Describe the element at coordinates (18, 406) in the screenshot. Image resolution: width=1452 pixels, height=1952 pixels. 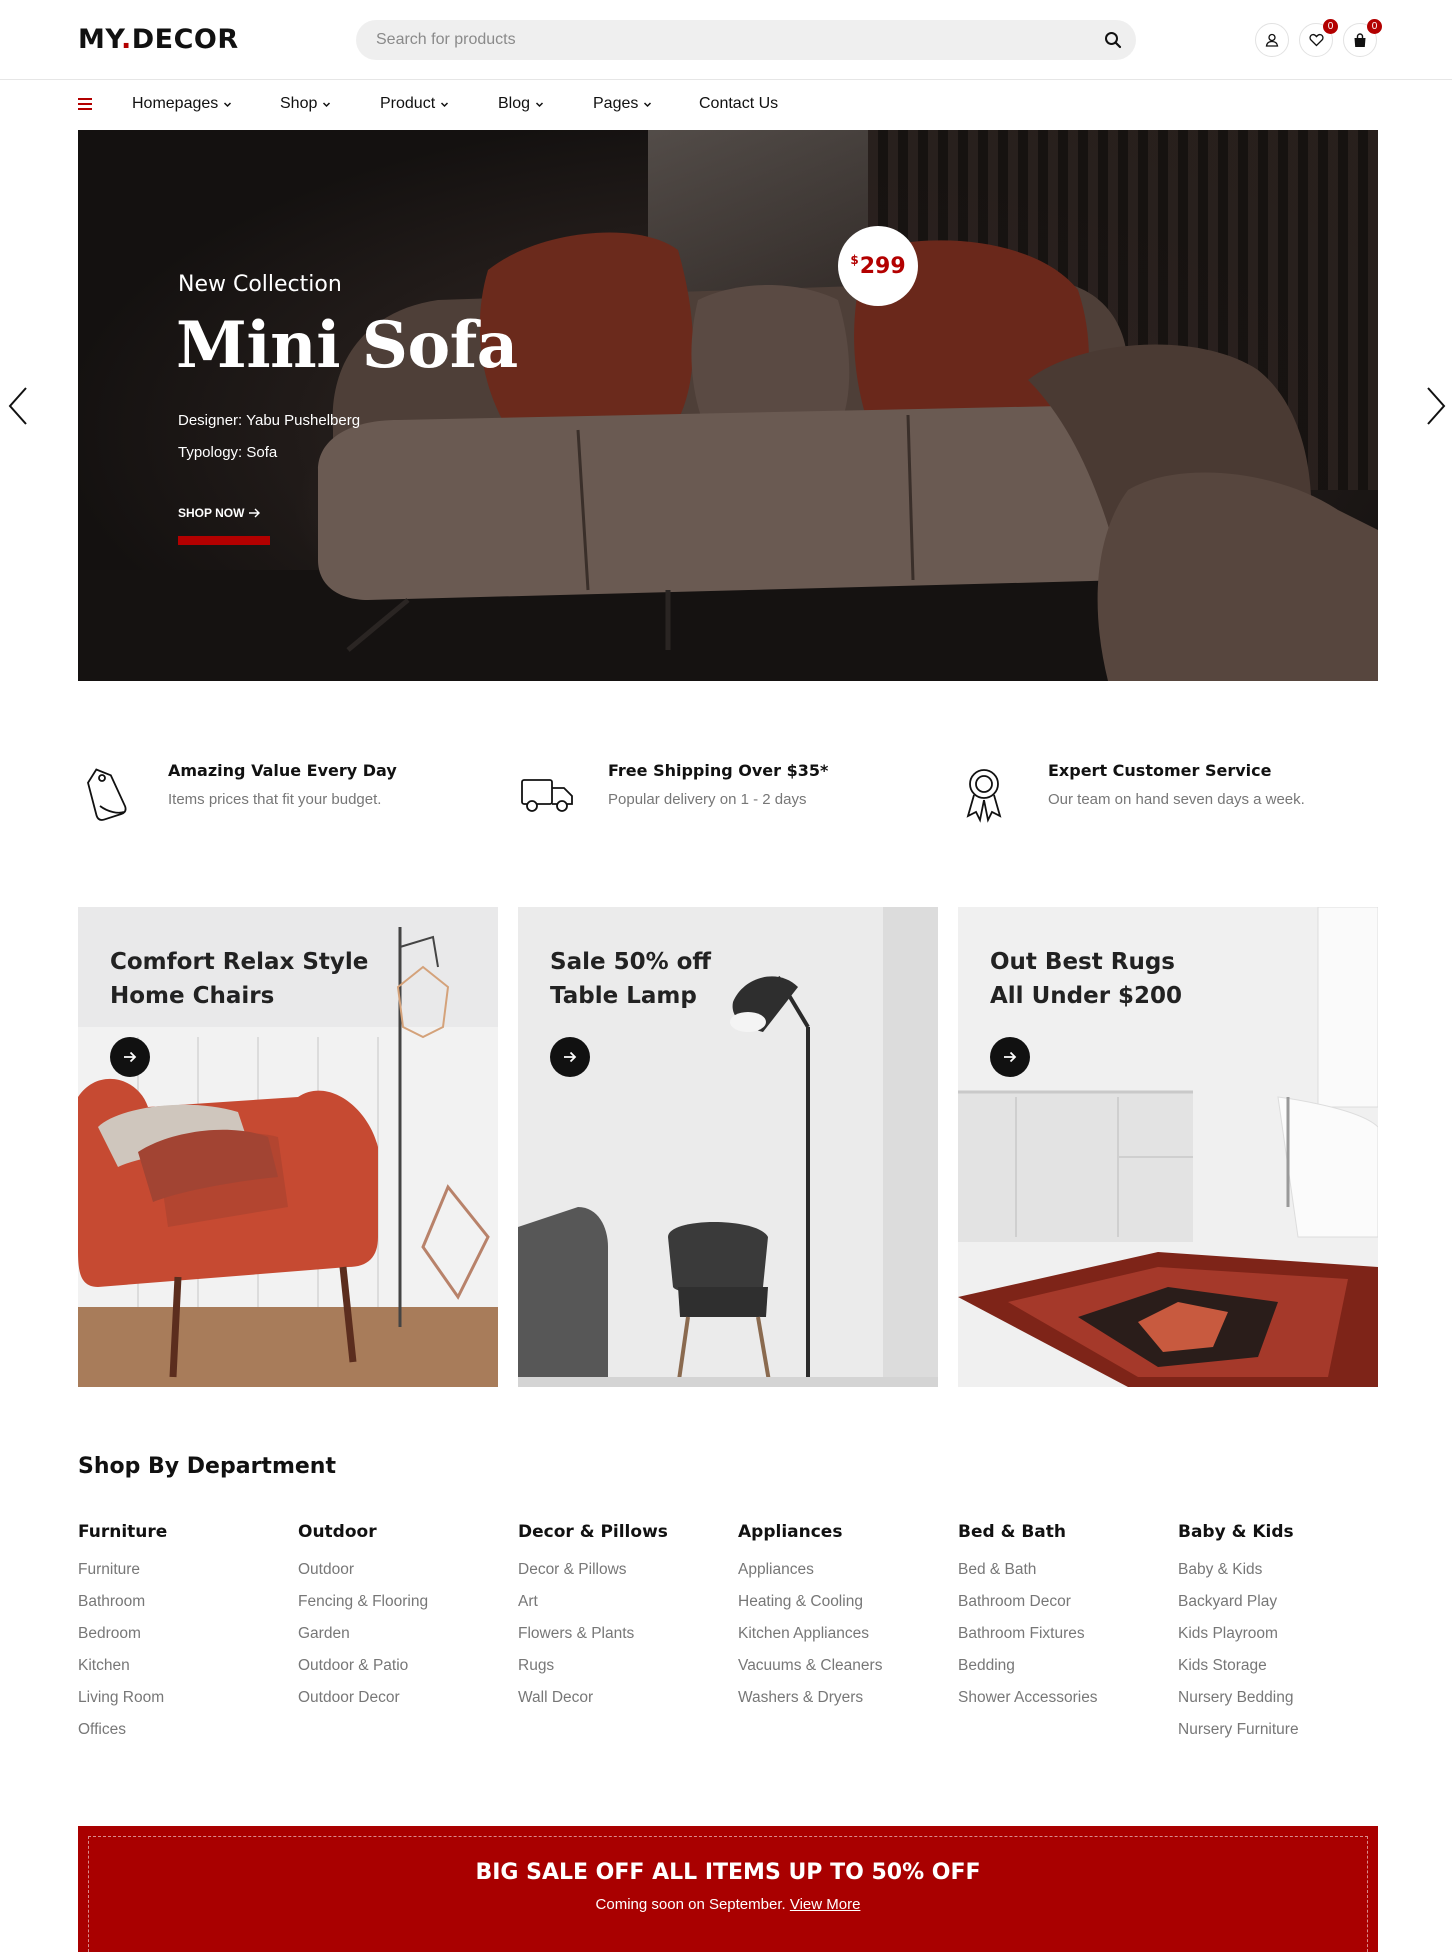
I see `slider-prev-arrow` at that location.